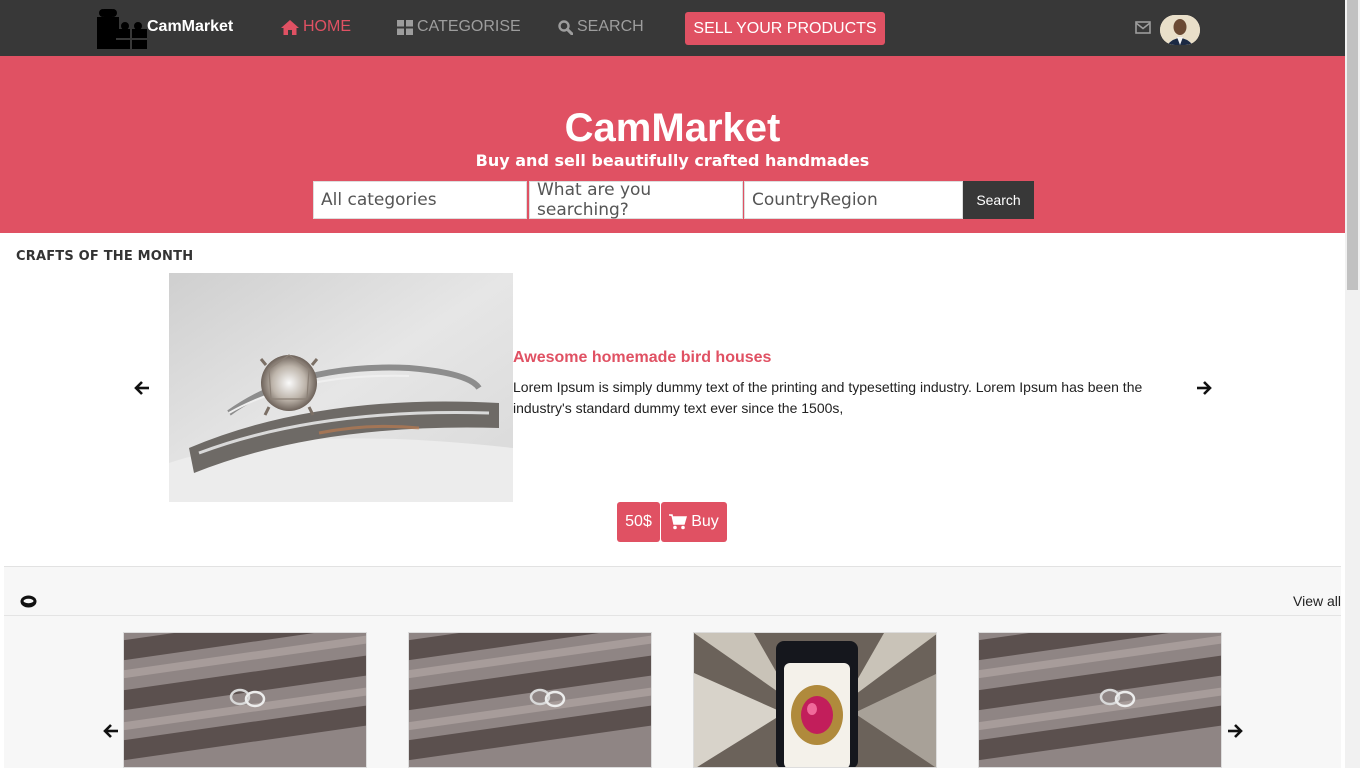 The height and width of the screenshot is (768, 1360). Describe the element at coordinates (1352, 145) in the screenshot. I see `scrollbar-thumb` at that location.